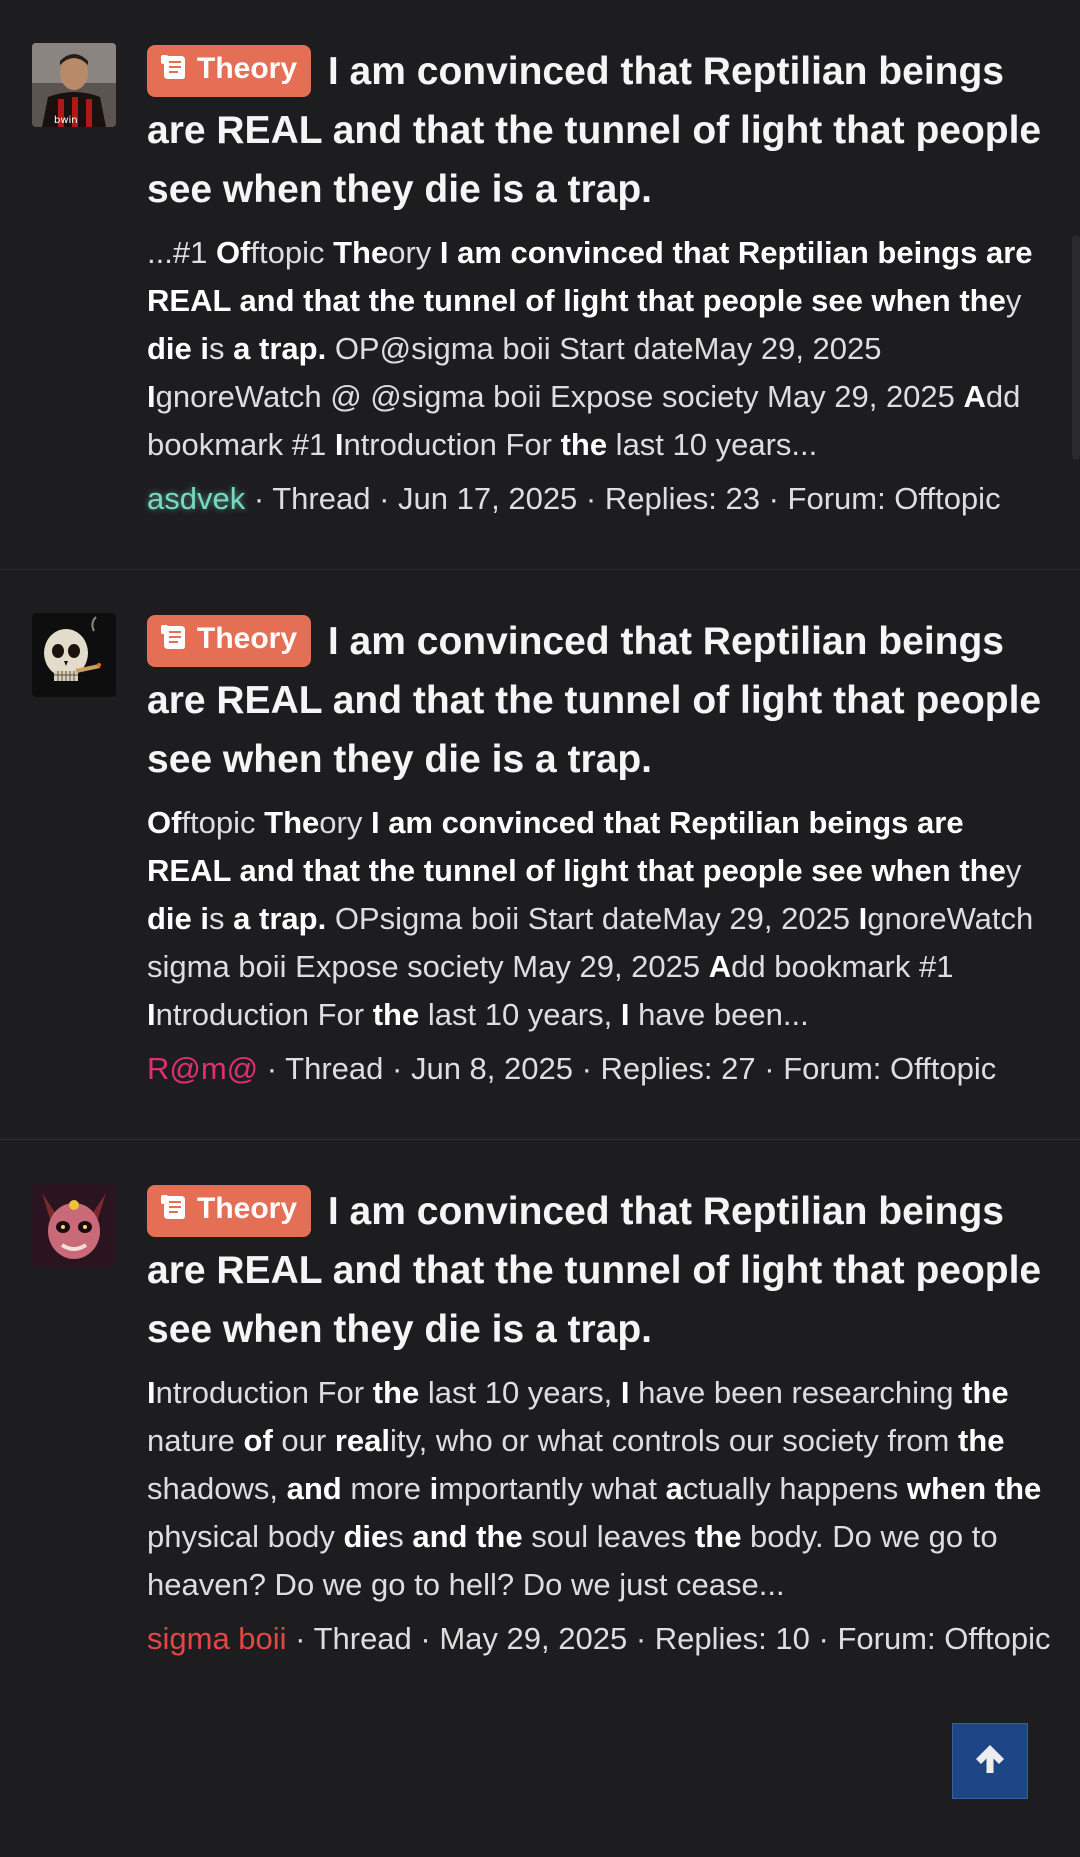 This screenshot has width=1080, height=1857. What do you see at coordinates (732, 1638) in the screenshot?
I see `reply-count: Replies: 10` at bounding box center [732, 1638].